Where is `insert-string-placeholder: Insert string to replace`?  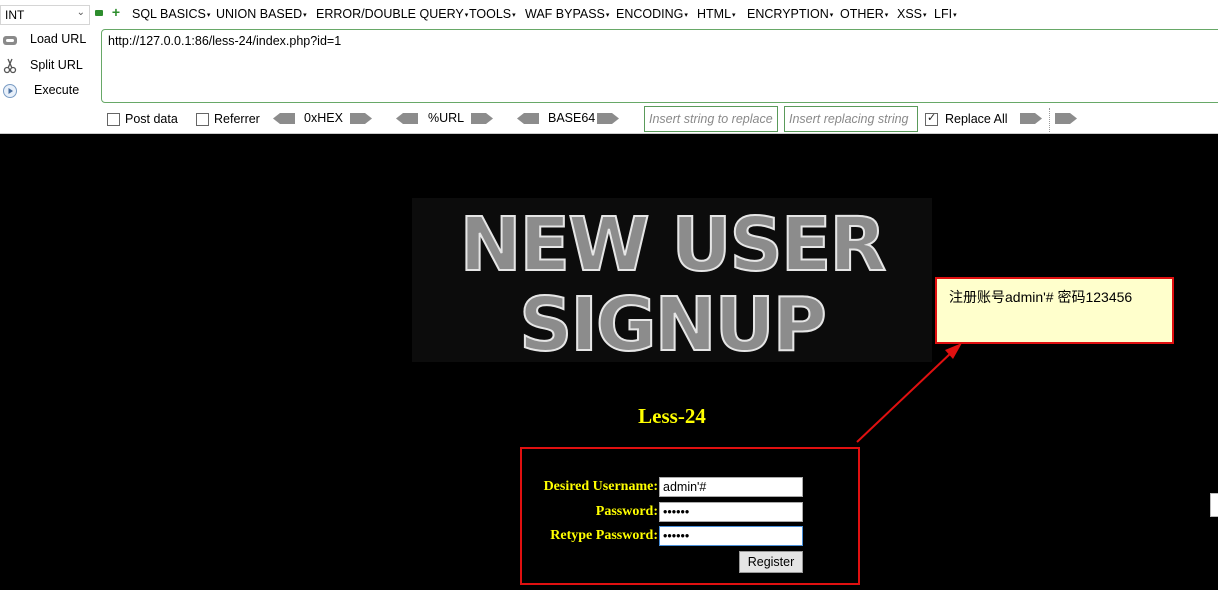
insert-string-placeholder: Insert string to replace is located at coordinates (711, 119).